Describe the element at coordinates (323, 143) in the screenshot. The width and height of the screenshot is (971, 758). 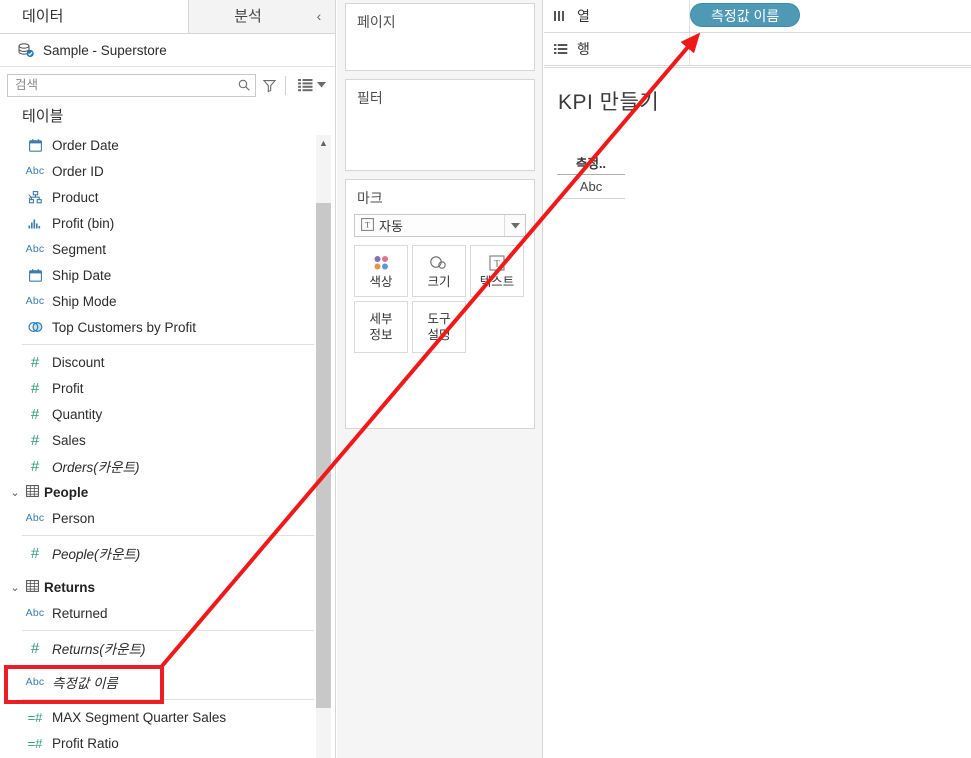
I see `chevron-up-icon: ▲` at that location.